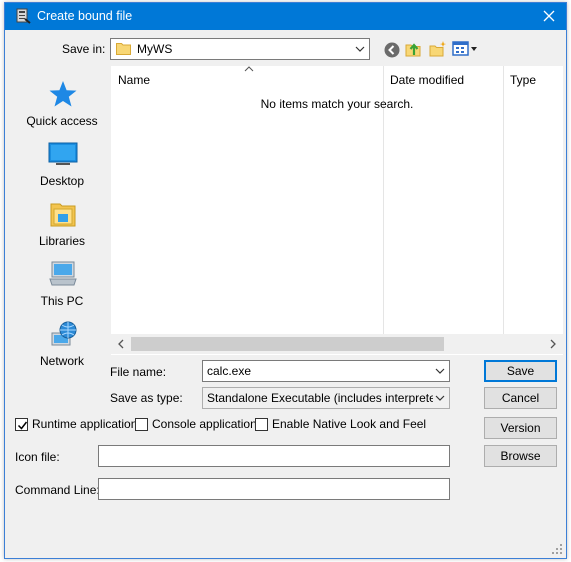 This screenshot has height=562, width=571. What do you see at coordinates (85, 16) in the screenshot?
I see `window-title: Create bound file` at bounding box center [85, 16].